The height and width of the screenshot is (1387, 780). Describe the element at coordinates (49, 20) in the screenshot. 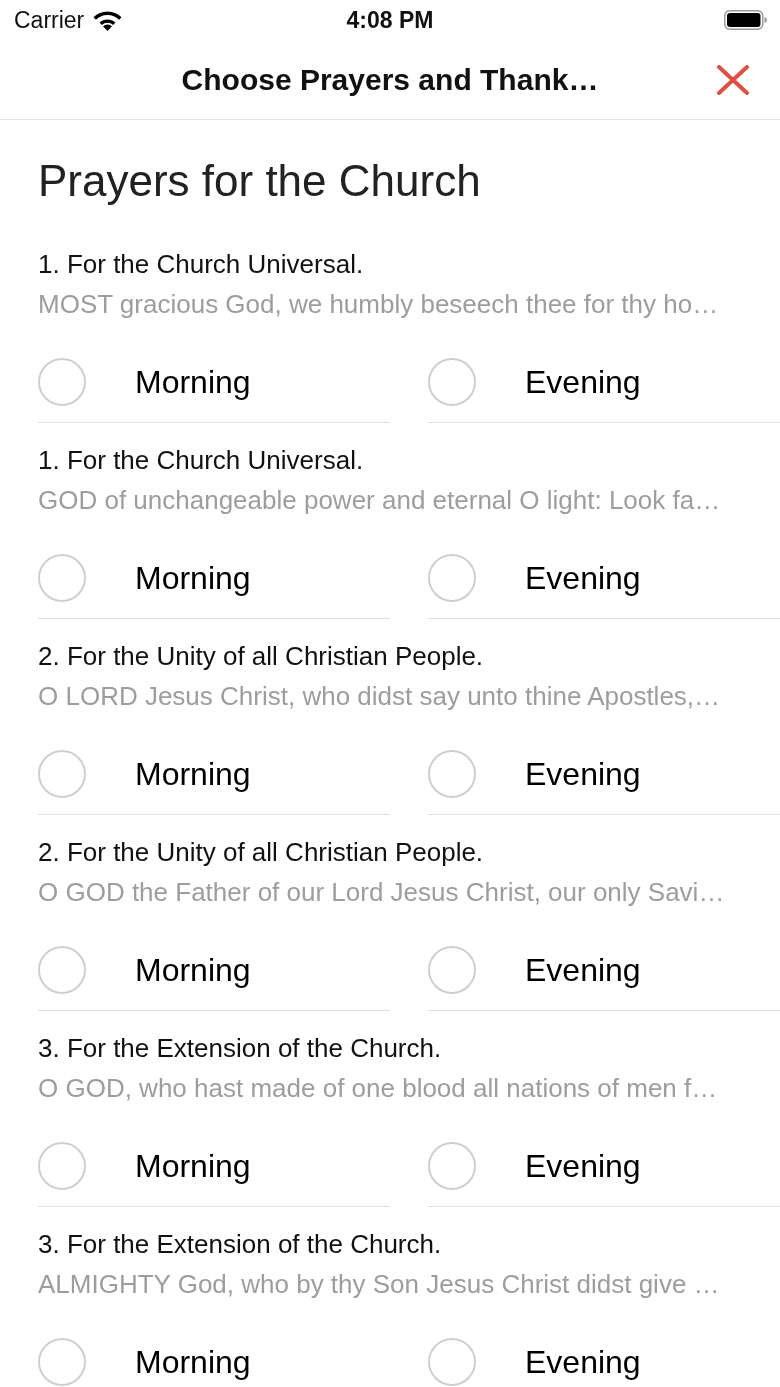

I see `carrier-label: Carrier` at that location.